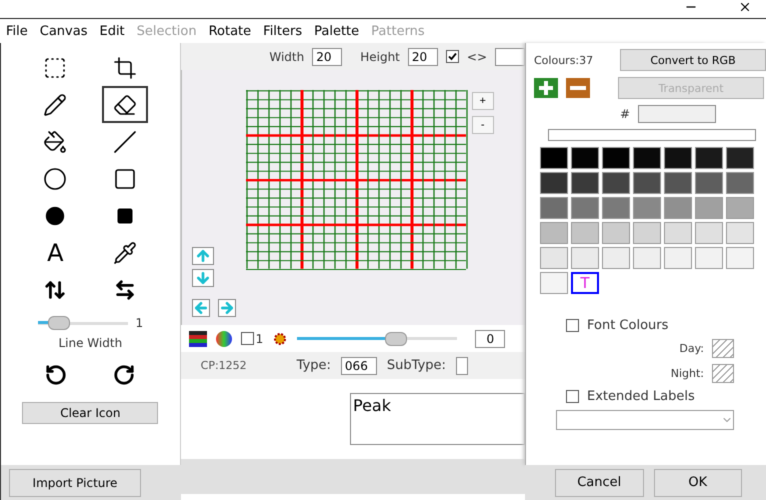 Image resolution: width=766 pixels, height=500 pixels. I want to click on extended-labels-checkbox, so click(572, 396).